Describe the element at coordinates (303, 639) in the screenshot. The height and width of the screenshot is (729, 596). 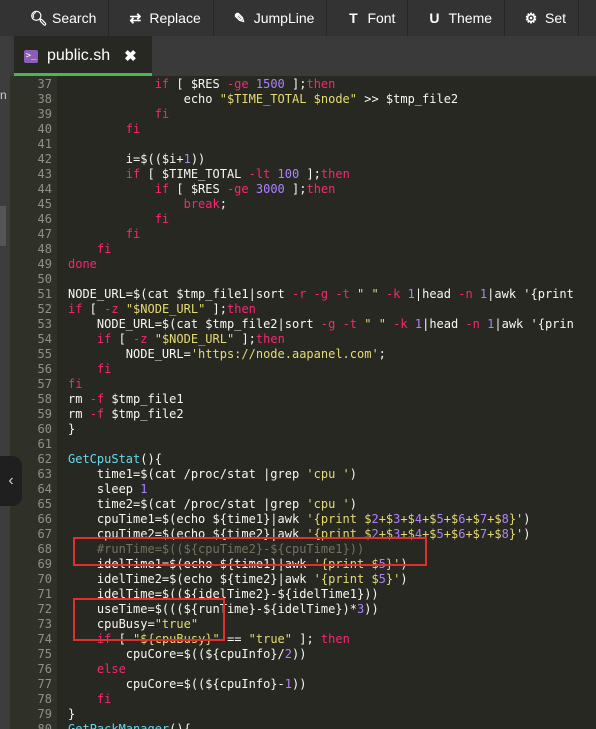
I see `code-line: 74 if [ "${cpuBusy}" == "true" ]; then` at that location.